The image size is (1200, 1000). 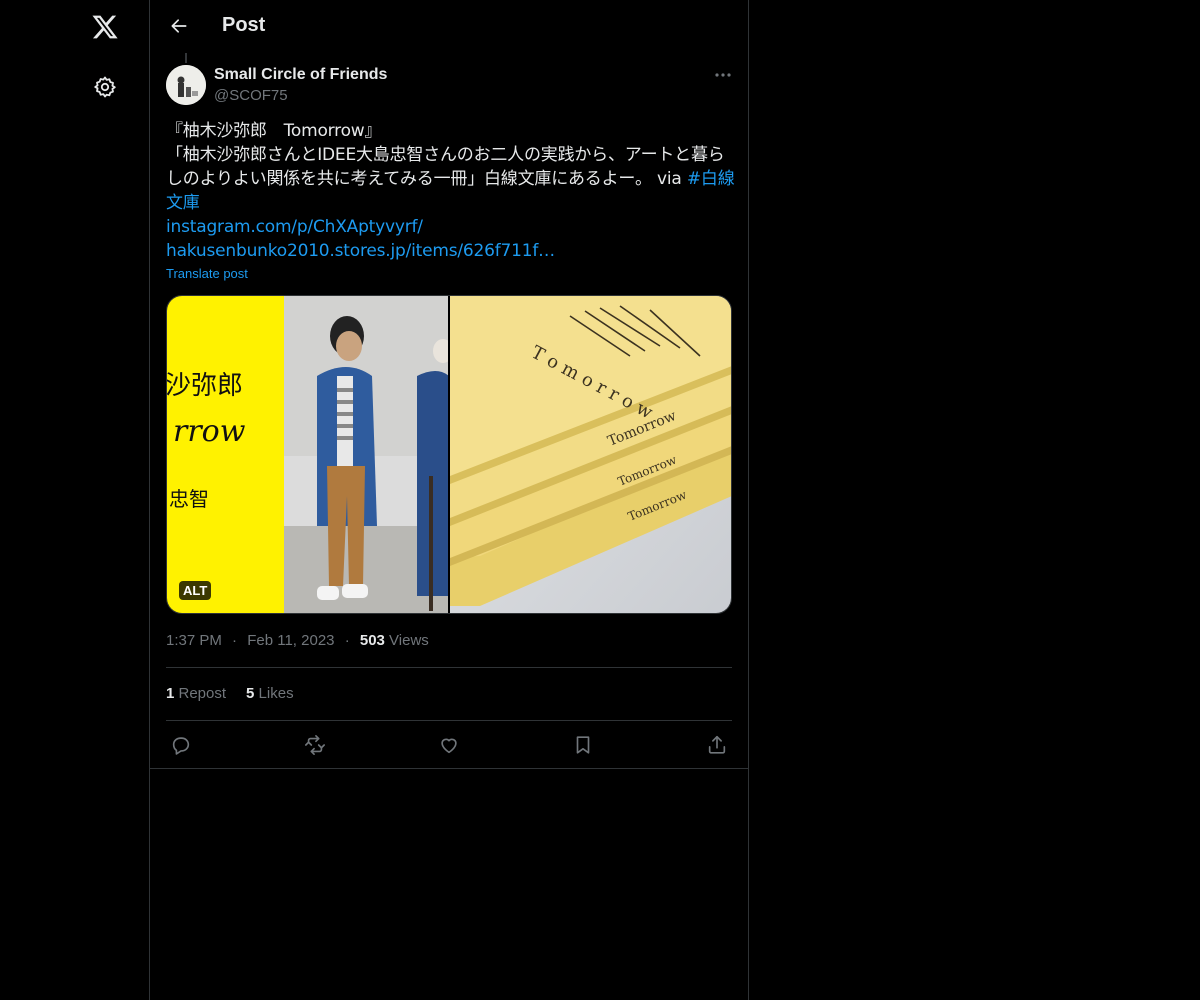 I want to click on page-title: Post, so click(x=244, y=25).